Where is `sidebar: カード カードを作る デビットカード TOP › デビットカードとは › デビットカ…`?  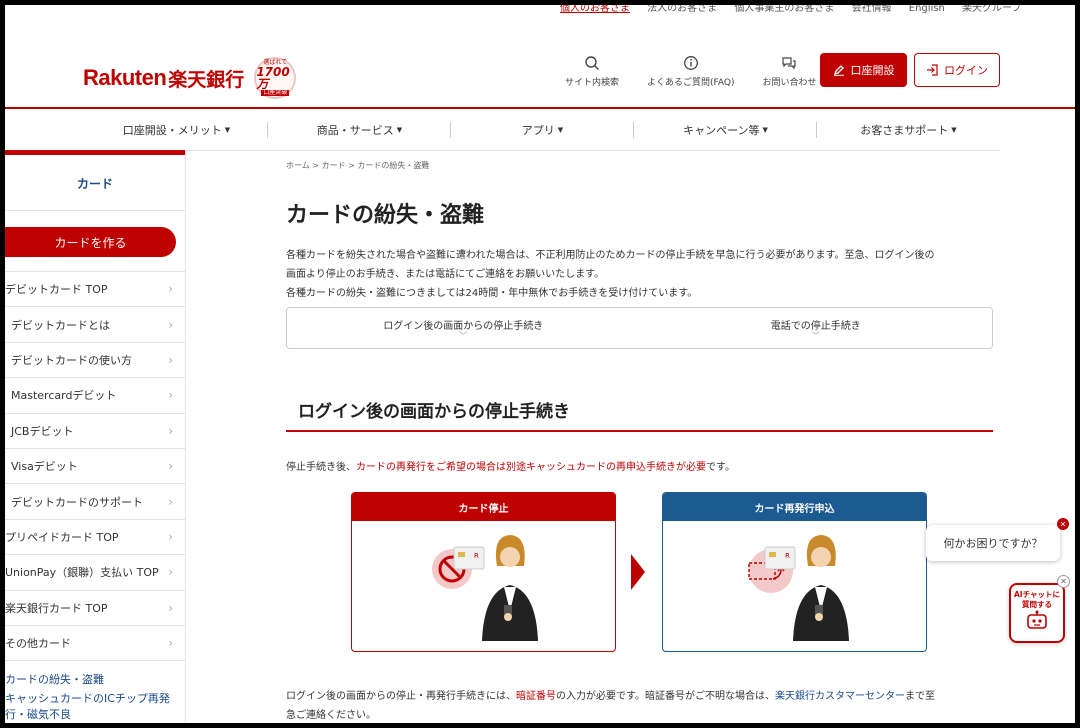 sidebar: カード カードを作る デビットカード TOP › デビットカードとは › デビットカ… is located at coordinates (95, 436).